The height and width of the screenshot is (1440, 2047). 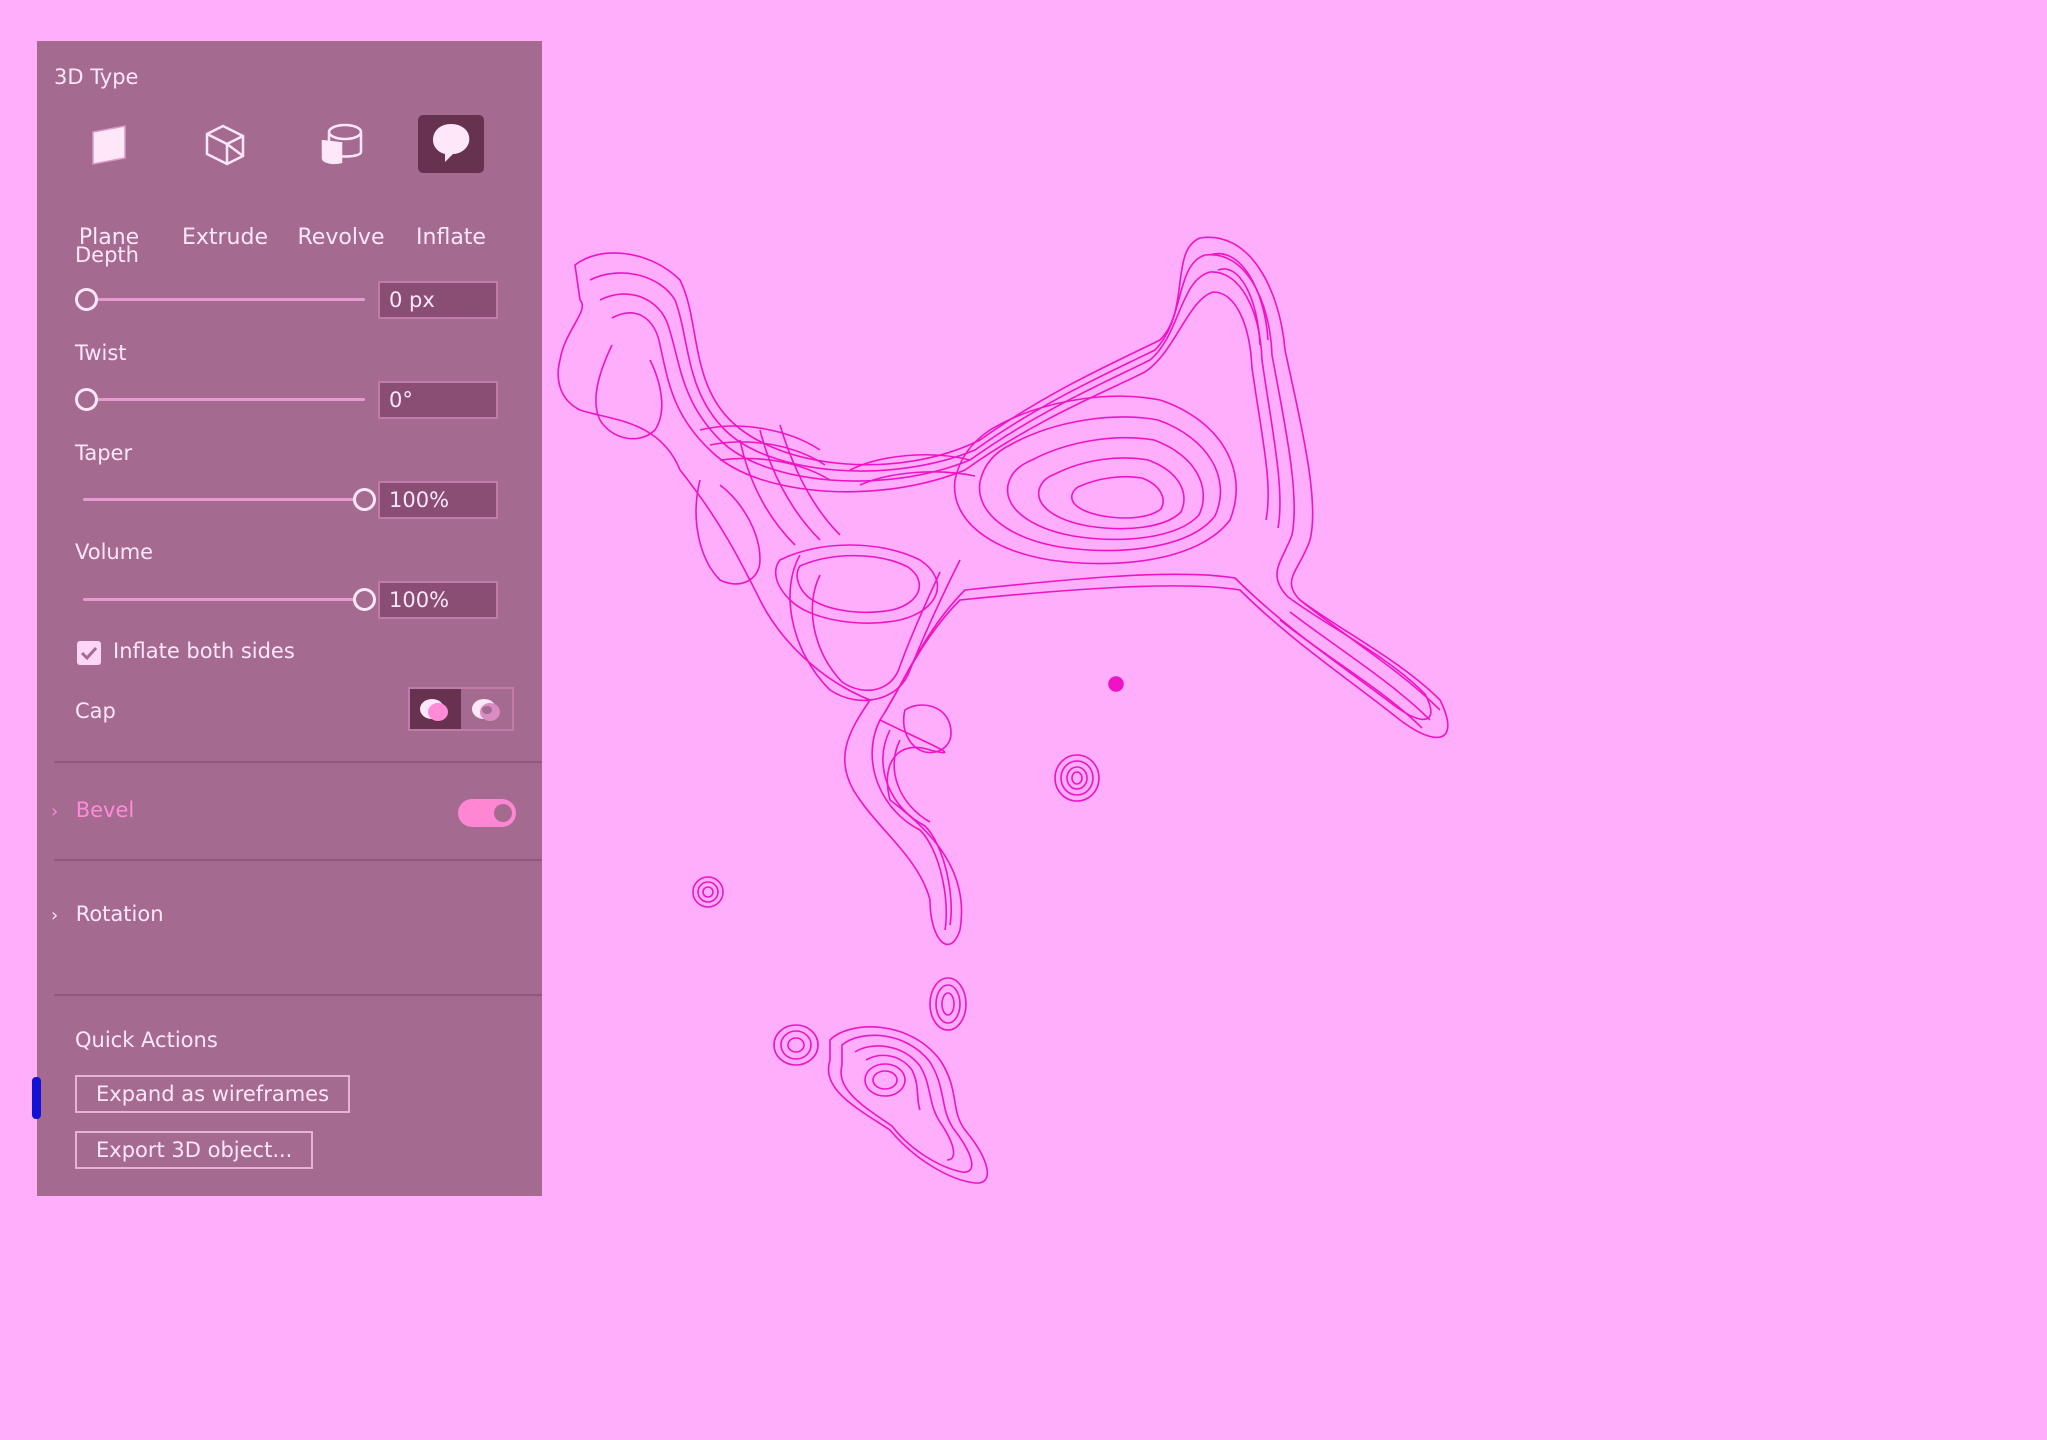 I want to click on toggle-knob, so click(x=503, y=813).